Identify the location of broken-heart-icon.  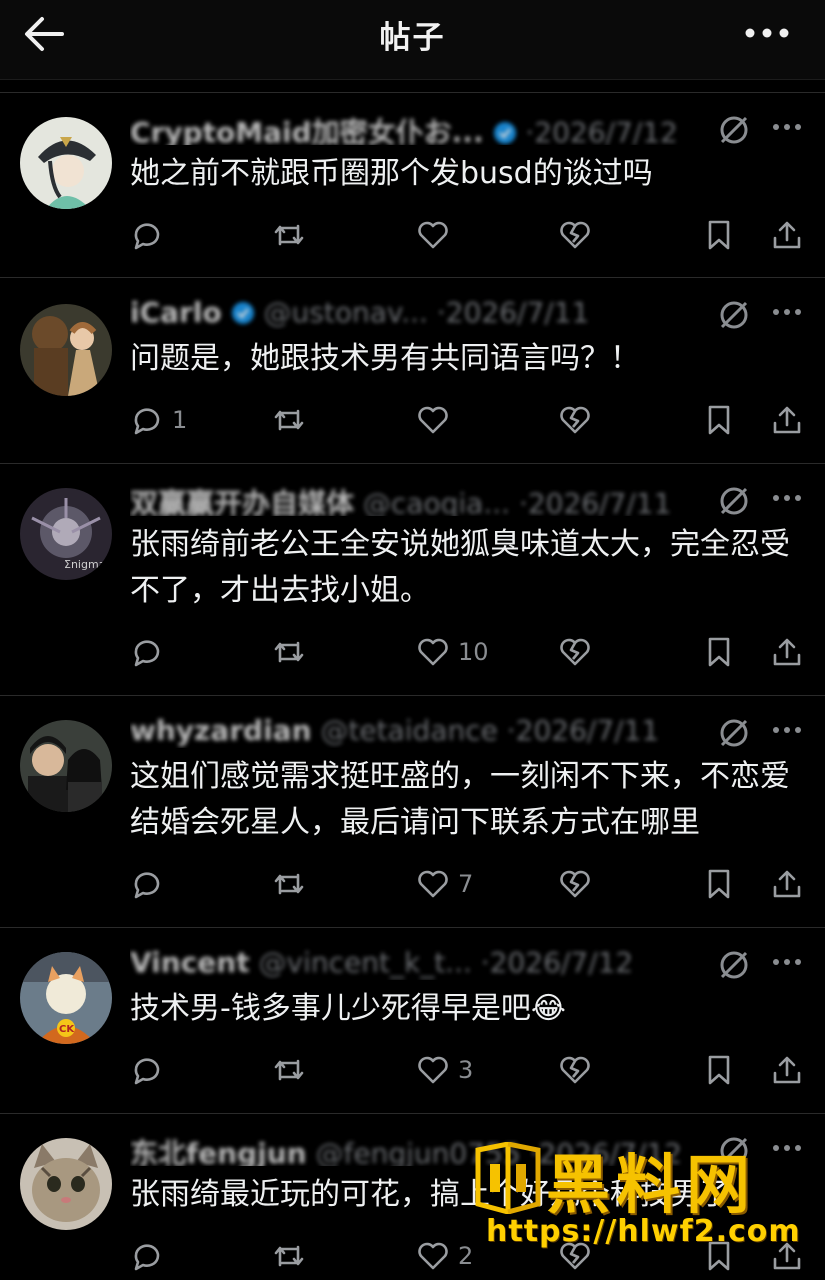
(575, 235).